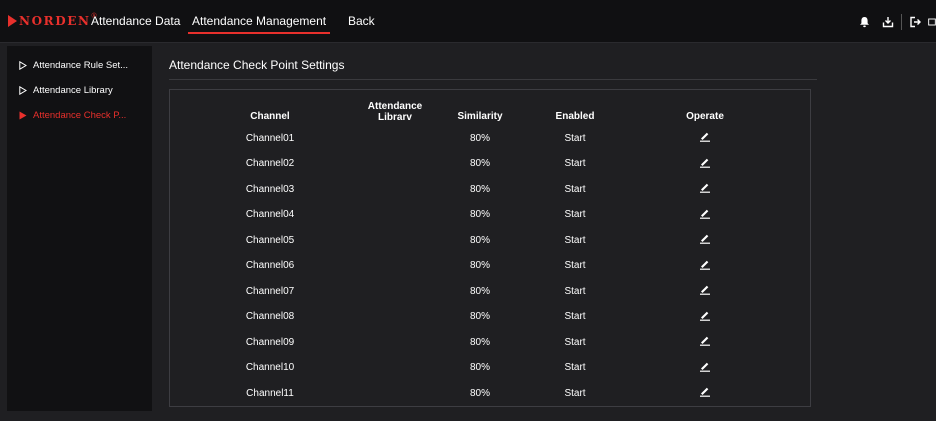 The height and width of the screenshot is (421, 936). What do you see at coordinates (257, 65) in the screenshot?
I see `page-title: Attendance Check Point Settings` at bounding box center [257, 65].